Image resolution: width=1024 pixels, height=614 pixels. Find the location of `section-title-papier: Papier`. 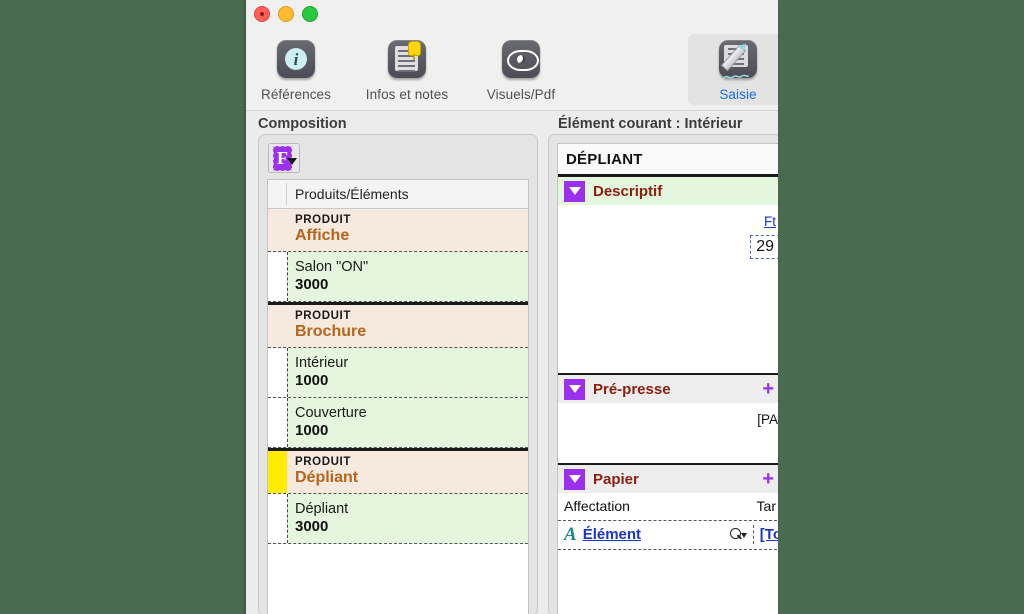

section-title-papier: Papier is located at coordinates (616, 479).